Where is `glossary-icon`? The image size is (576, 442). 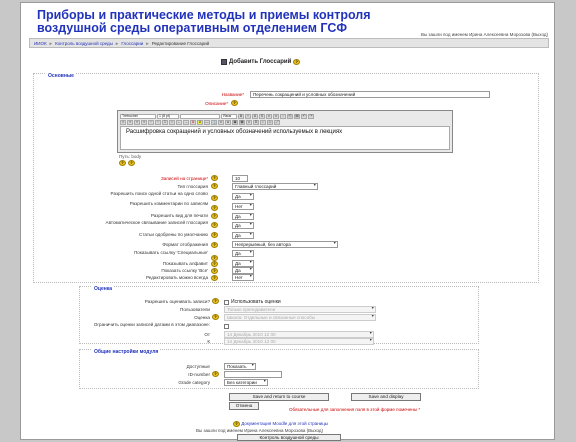 glossary-icon is located at coordinates (224, 62).